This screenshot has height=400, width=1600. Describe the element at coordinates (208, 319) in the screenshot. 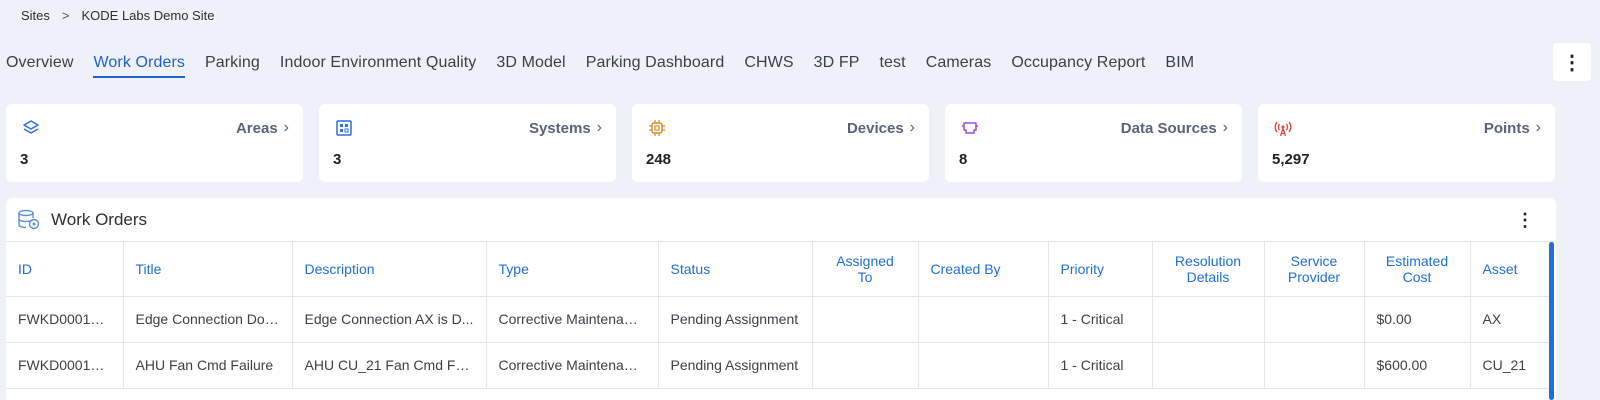

I see `table-cell: Edge Connection Down` at that location.